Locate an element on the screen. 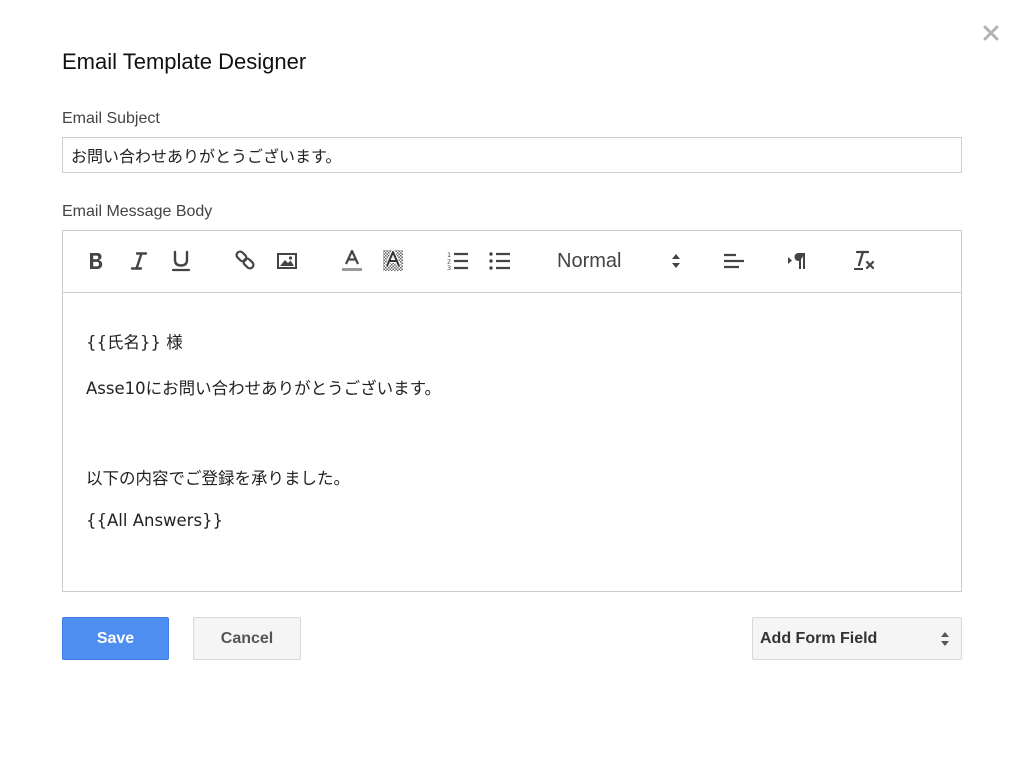 Image resolution: width=1024 pixels, height=764 pixels. svg-text: 3 is located at coordinates (449, 268).